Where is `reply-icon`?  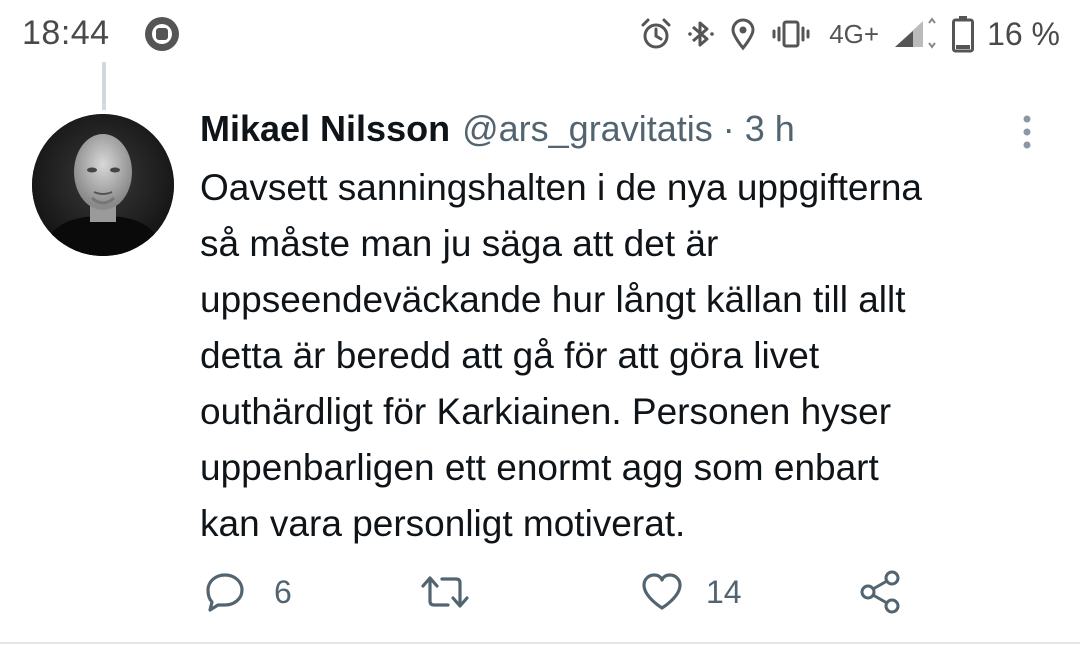 reply-icon is located at coordinates (225, 592).